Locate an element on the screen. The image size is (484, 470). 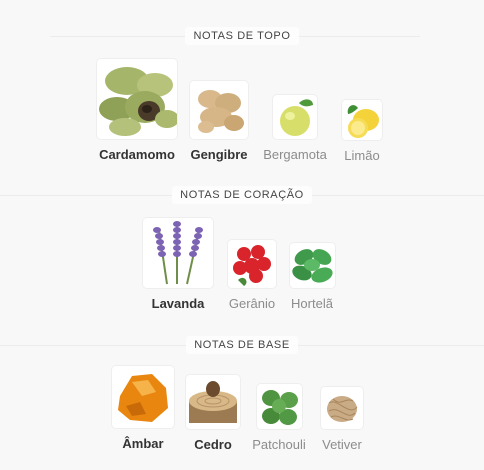
lavender-icon is located at coordinates (178, 253).